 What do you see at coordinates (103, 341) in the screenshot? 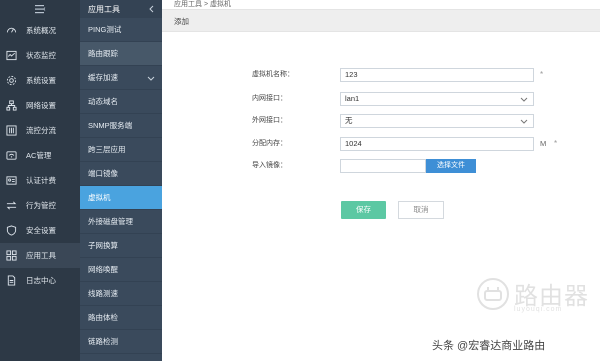
I see `sub-item-label: 链路检测` at bounding box center [103, 341].